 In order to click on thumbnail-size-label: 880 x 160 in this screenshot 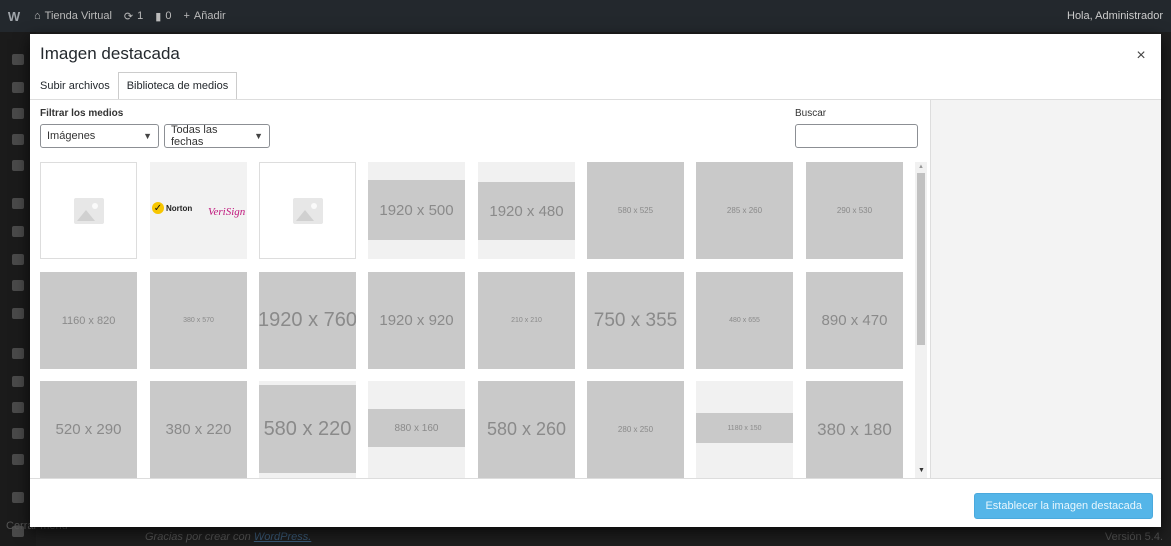, I will do `click(416, 428)`.